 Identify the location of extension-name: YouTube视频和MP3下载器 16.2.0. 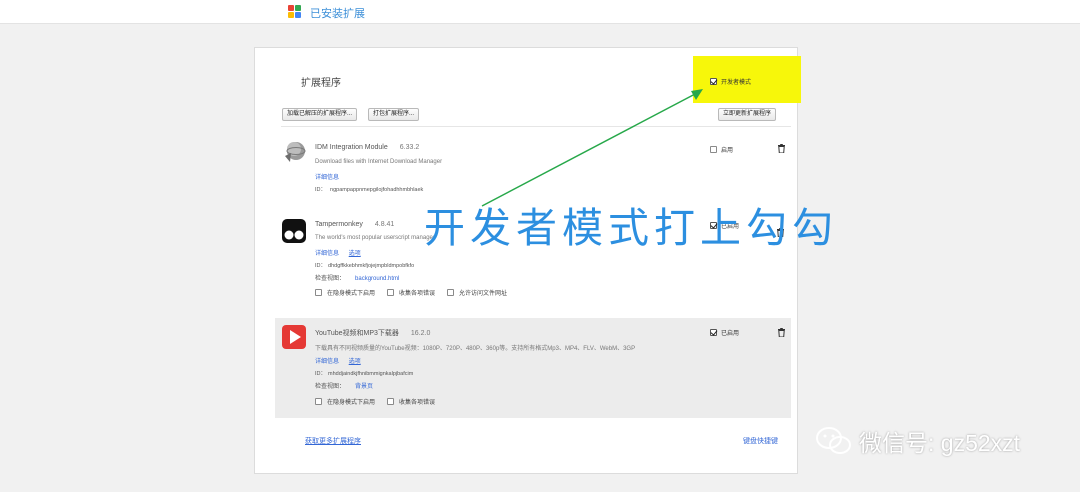
(373, 333).